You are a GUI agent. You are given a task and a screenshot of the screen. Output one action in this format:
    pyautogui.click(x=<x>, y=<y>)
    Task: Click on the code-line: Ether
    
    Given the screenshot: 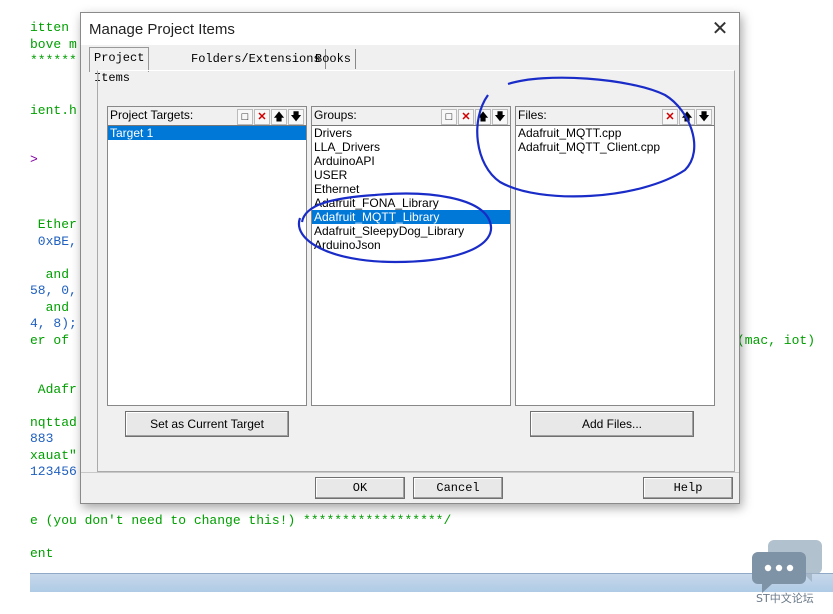 What is the action you would take?
    pyautogui.click(x=53, y=224)
    